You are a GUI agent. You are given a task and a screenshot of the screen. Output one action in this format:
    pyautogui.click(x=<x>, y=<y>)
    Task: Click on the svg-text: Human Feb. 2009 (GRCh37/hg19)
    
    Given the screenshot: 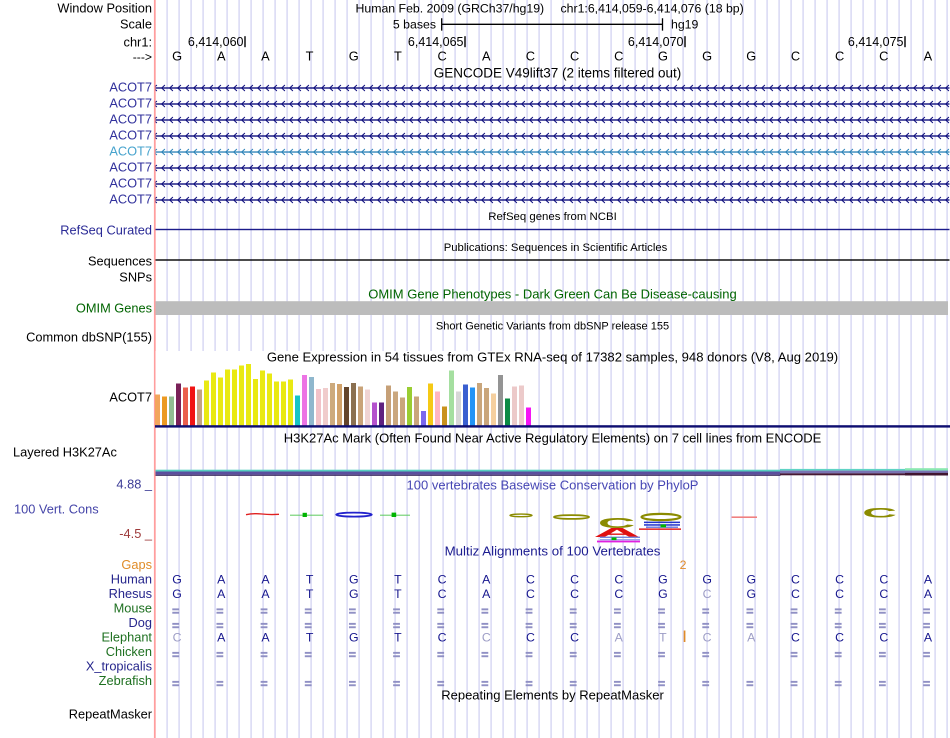 What is the action you would take?
    pyautogui.click(x=450, y=9)
    